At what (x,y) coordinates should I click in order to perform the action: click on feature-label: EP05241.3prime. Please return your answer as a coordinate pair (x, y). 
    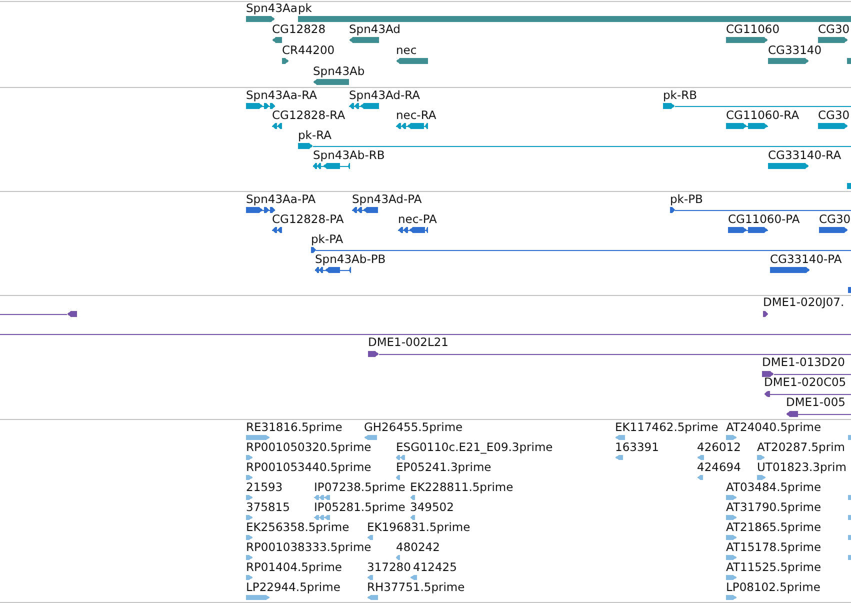
    Looking at the image, I should click on (444, 467).